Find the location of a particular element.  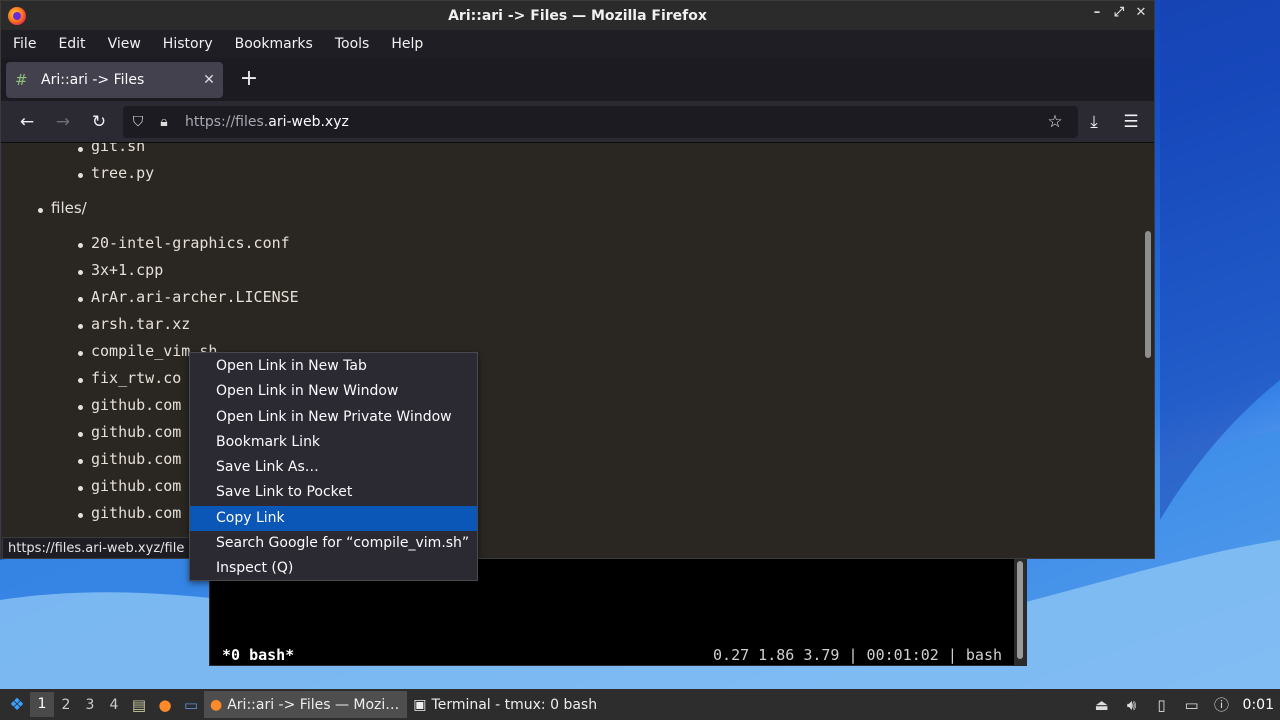

file-manager-icon: ▤ is located at coordinates (139, 705).